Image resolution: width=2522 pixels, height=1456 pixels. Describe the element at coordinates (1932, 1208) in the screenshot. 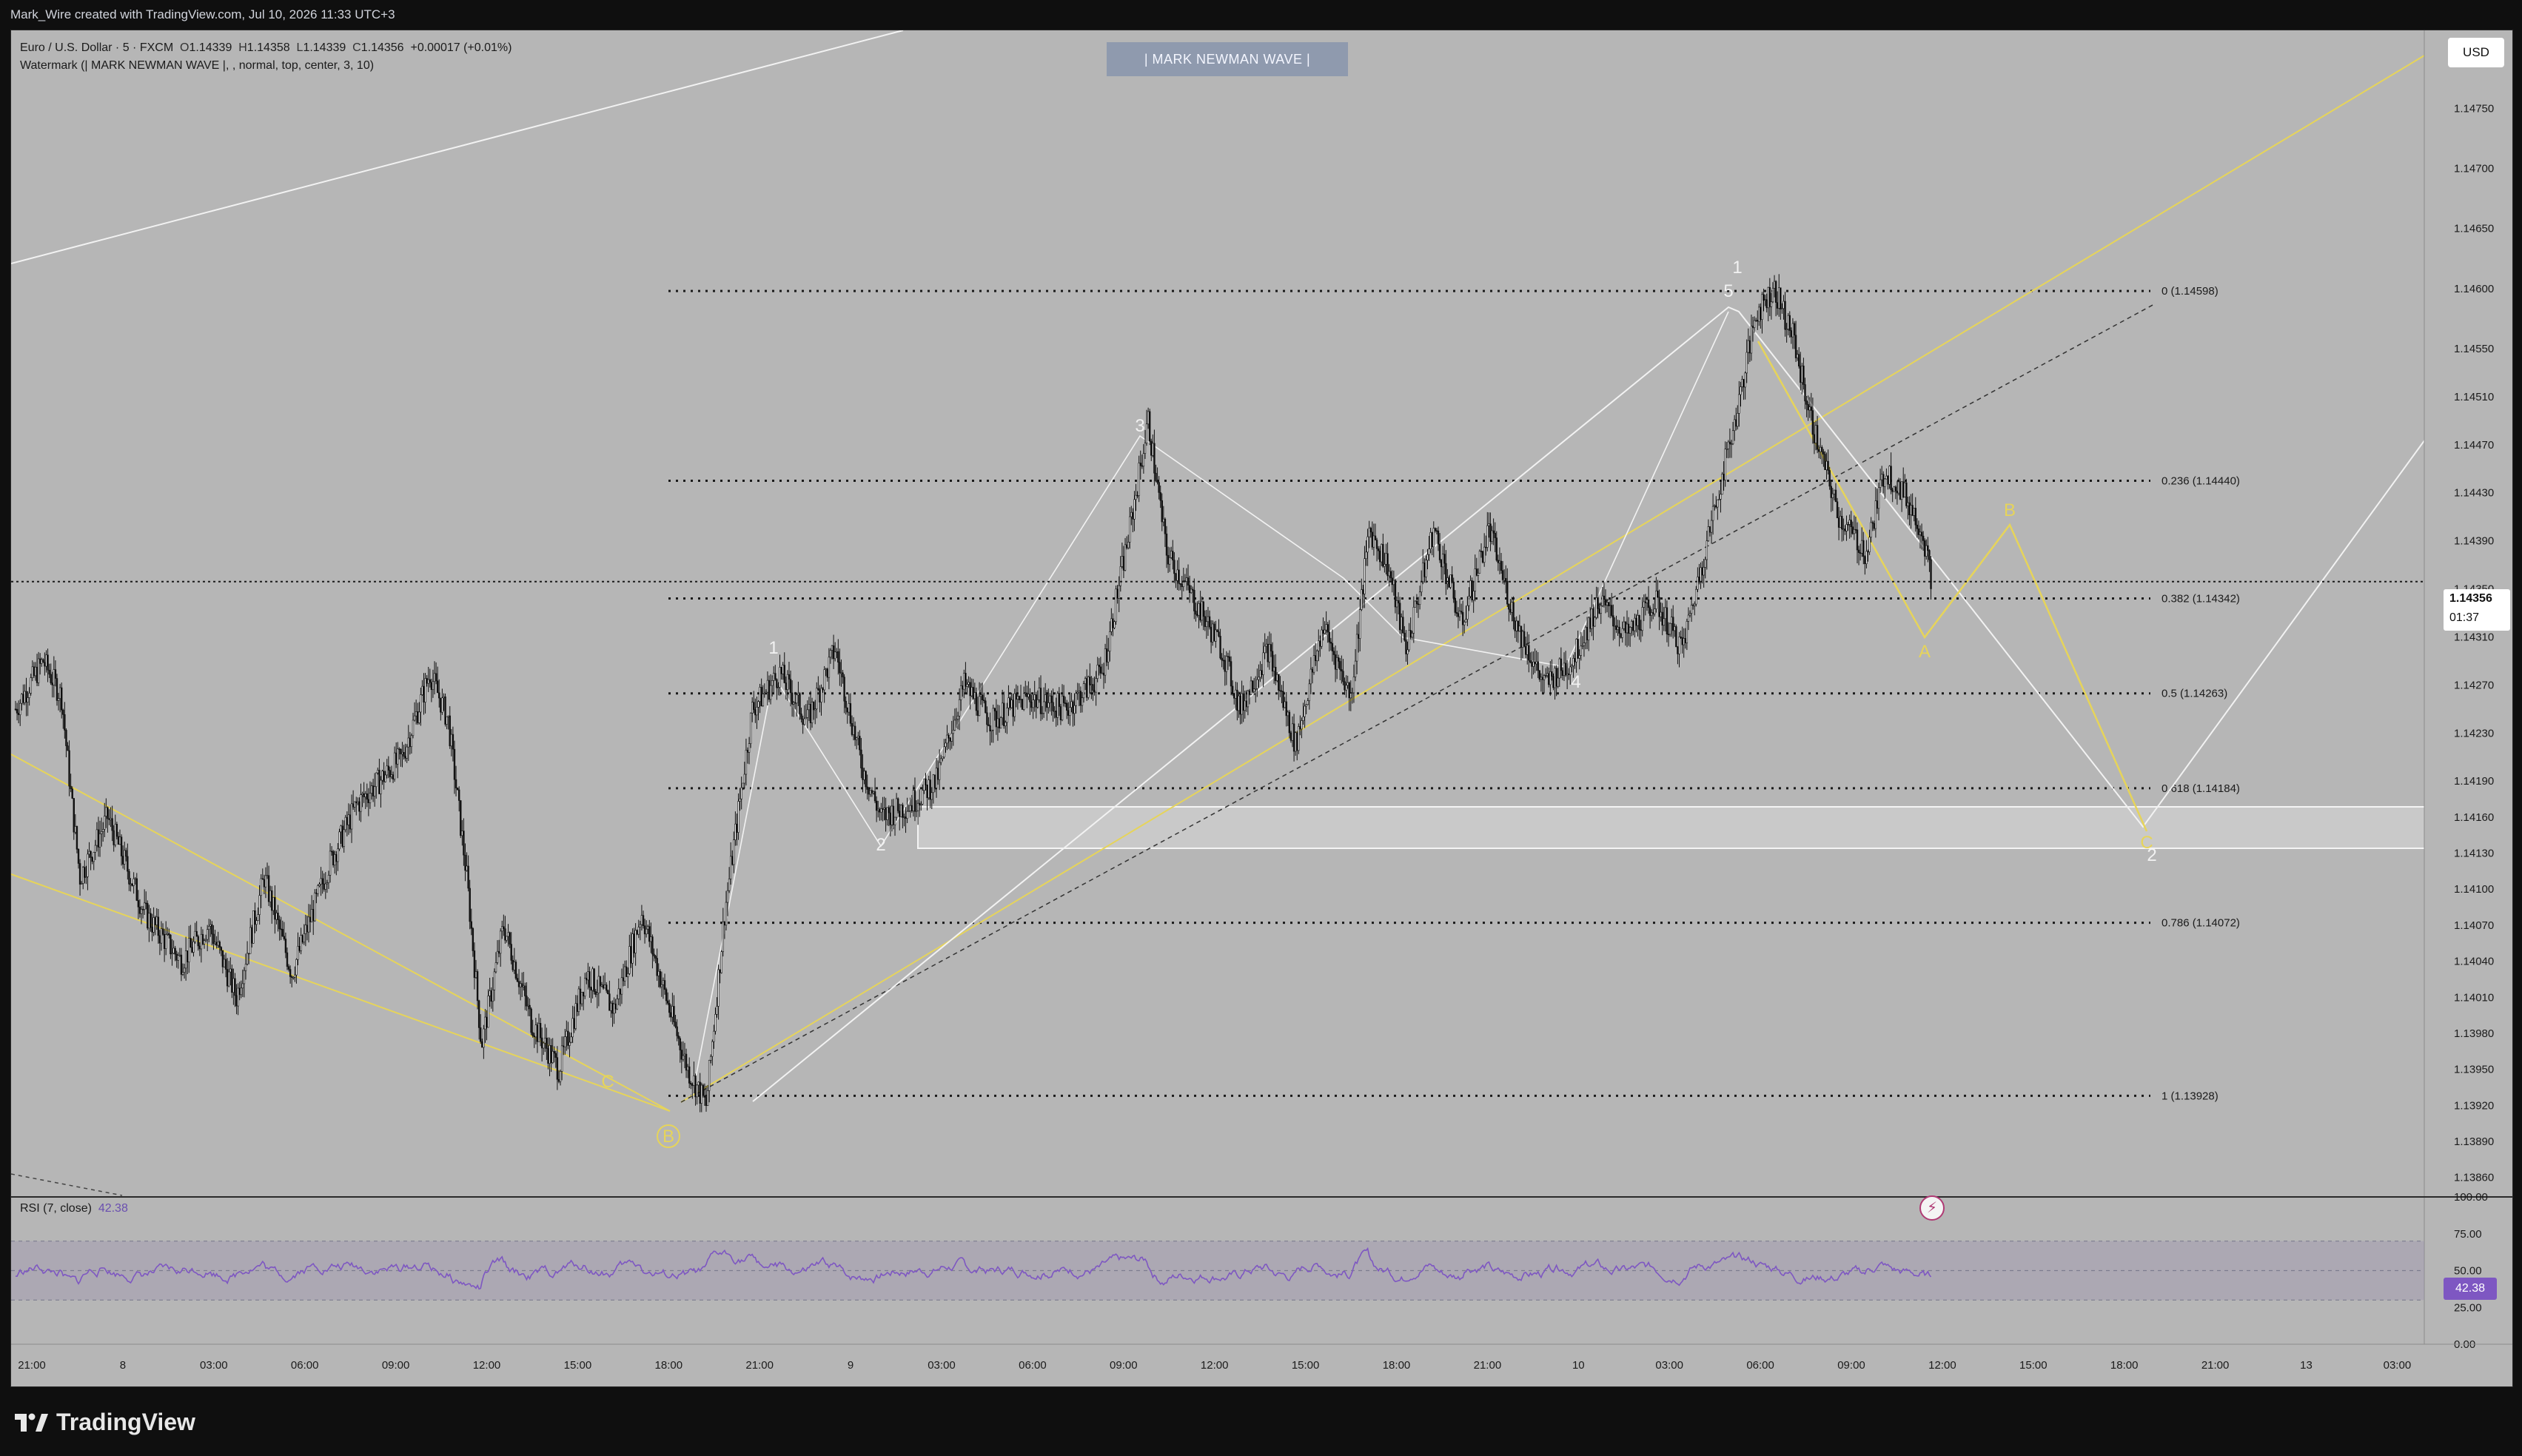

I see `alert-icon: ⚡` at that location.